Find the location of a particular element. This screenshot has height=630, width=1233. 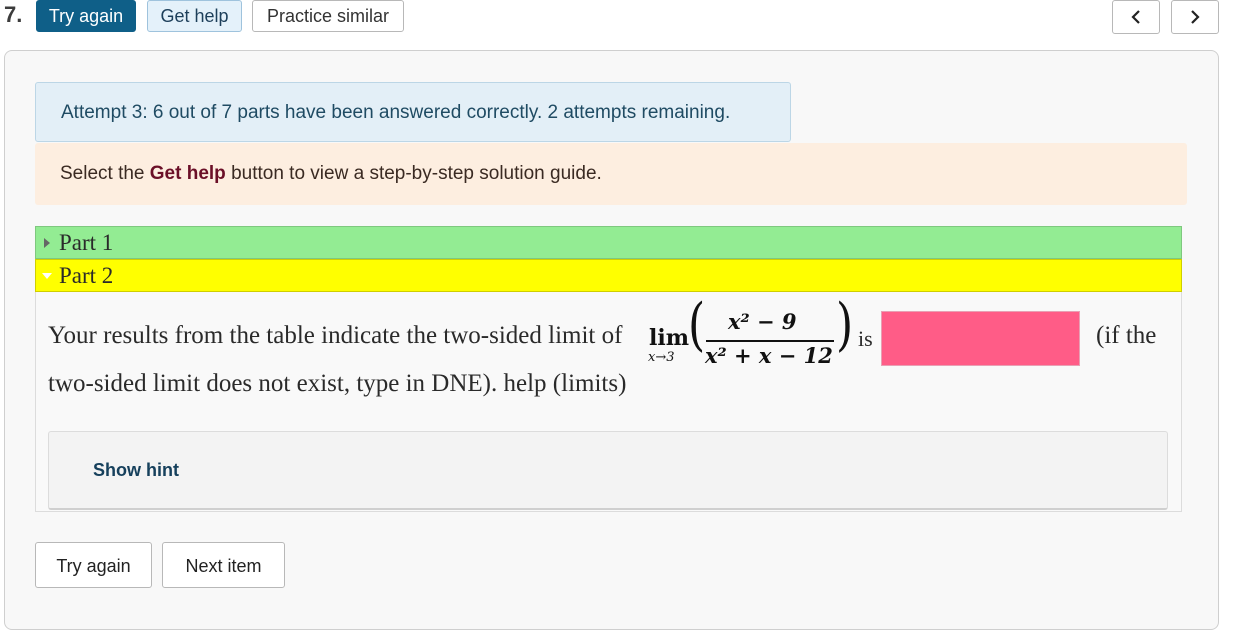

try-again-button: Try again is located at coordinates (86, 16).